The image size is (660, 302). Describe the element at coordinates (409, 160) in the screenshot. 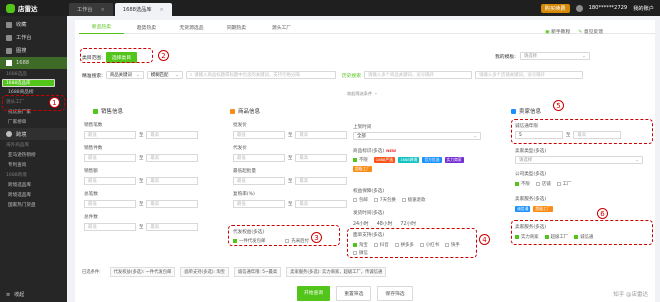

I see `tag-kuajing: 1688跨境` at that location.